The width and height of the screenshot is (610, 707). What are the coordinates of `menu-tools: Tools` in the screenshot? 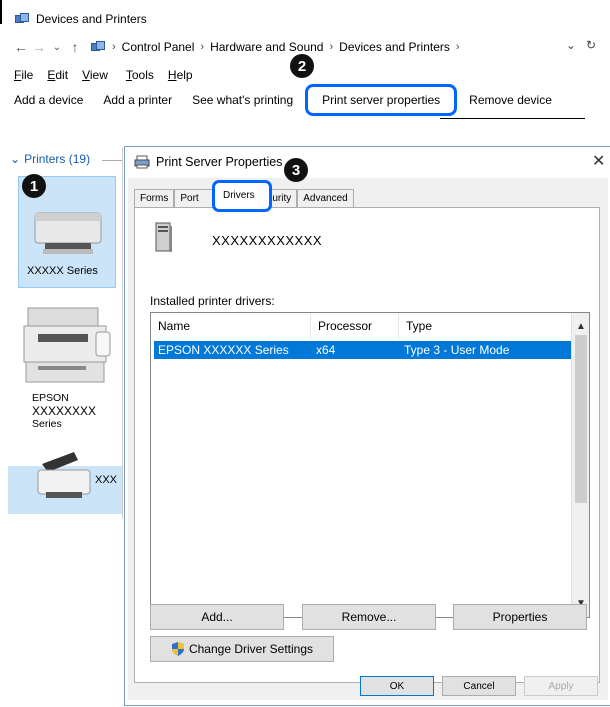 It's located at (140, 75).